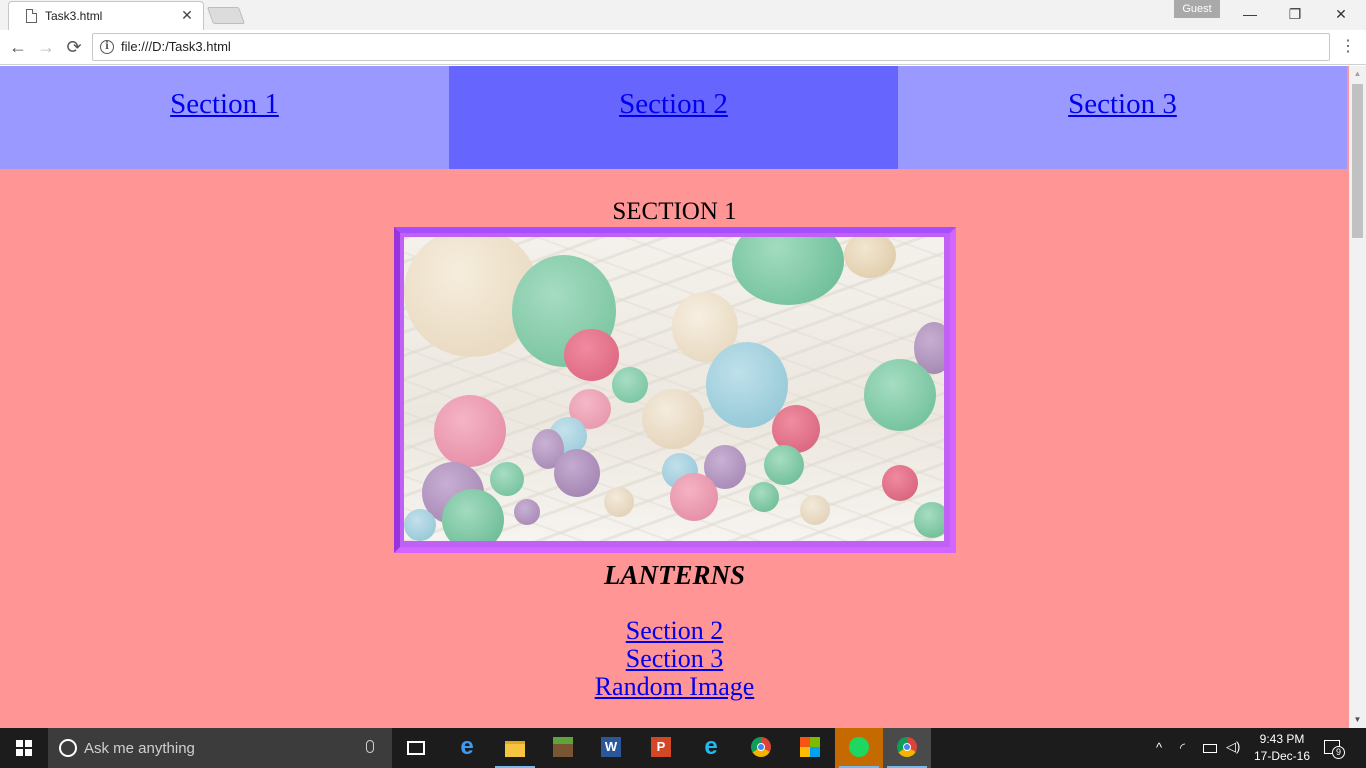 The image size is (1366, 768). Describe the element at coordinates (220, 748) in the screenshot. I see `cortana-search-box: Ask me anything` at that location.